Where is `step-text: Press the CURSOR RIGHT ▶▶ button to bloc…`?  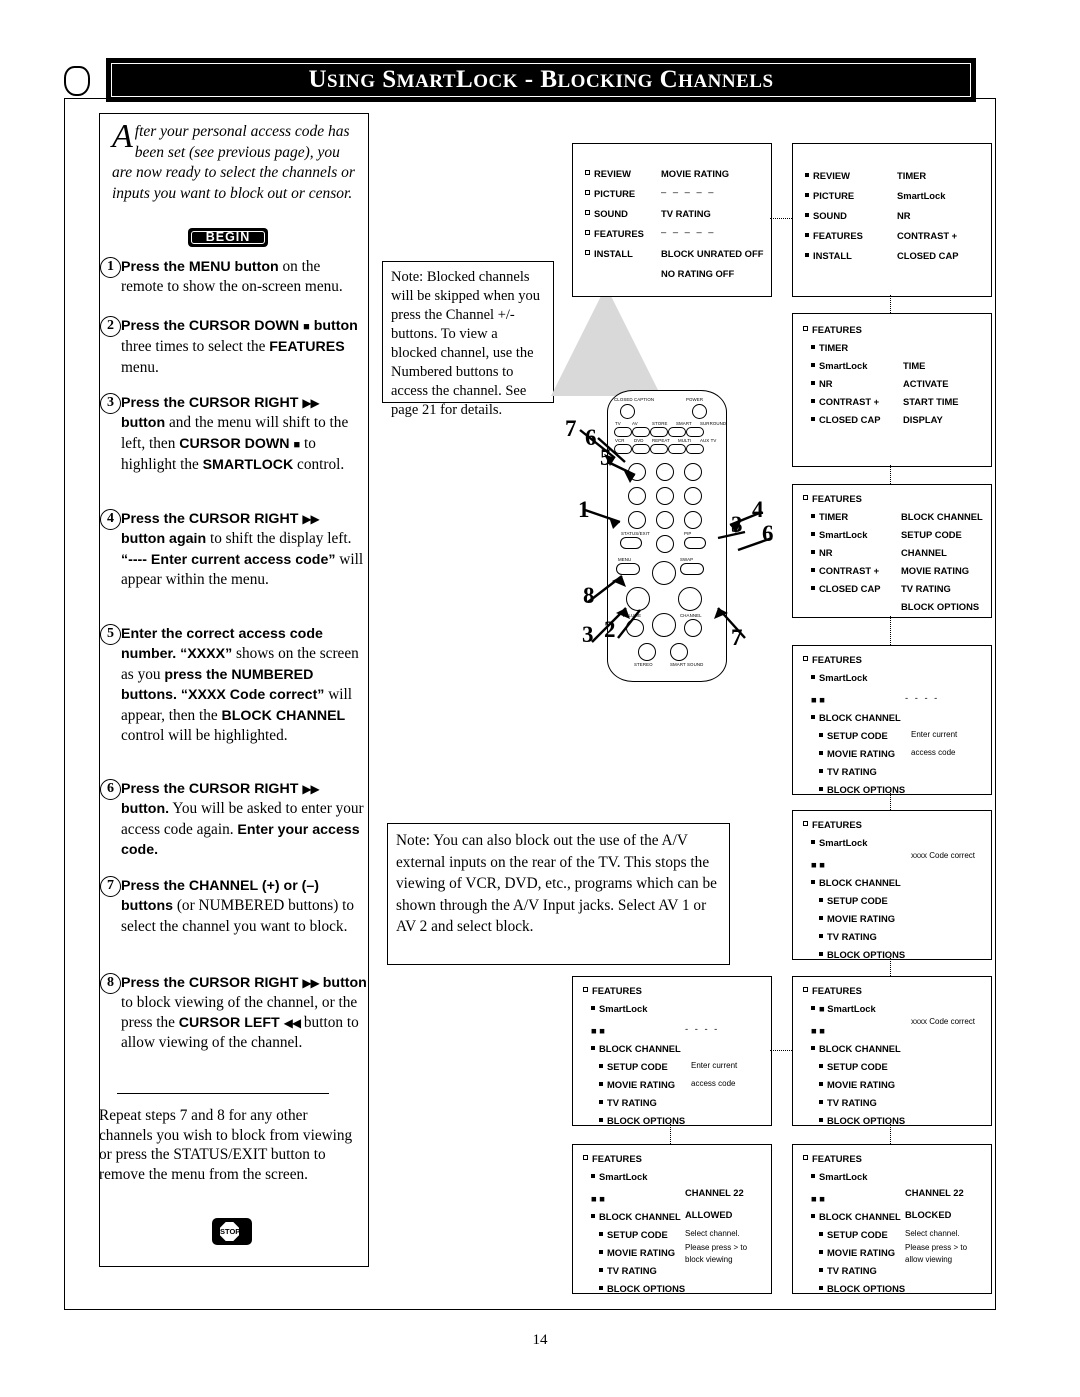 step-text: Press the CURSOR RIGHT ▶▶ button to bloc… is located at coordinates (244, 1013).